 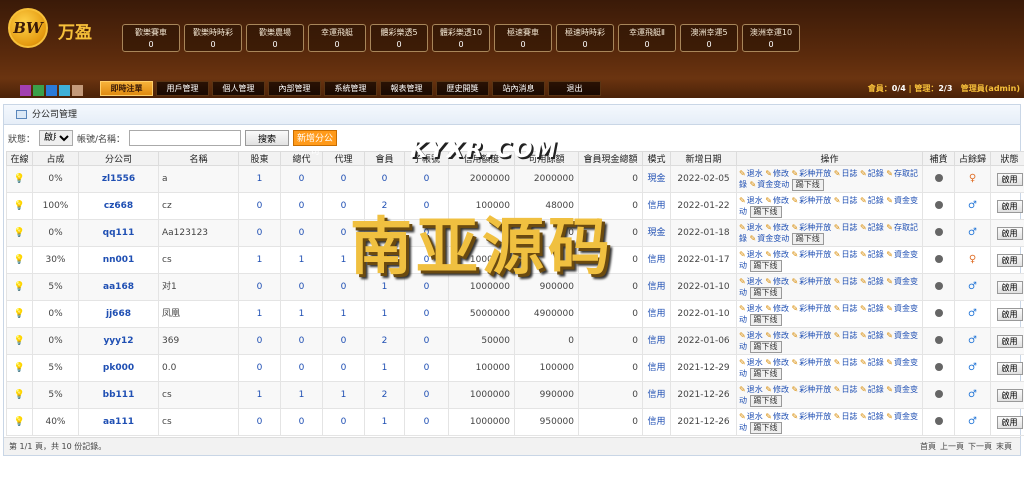 I want to click on pager-link-0: 首頁, so click(x=928, y=446).